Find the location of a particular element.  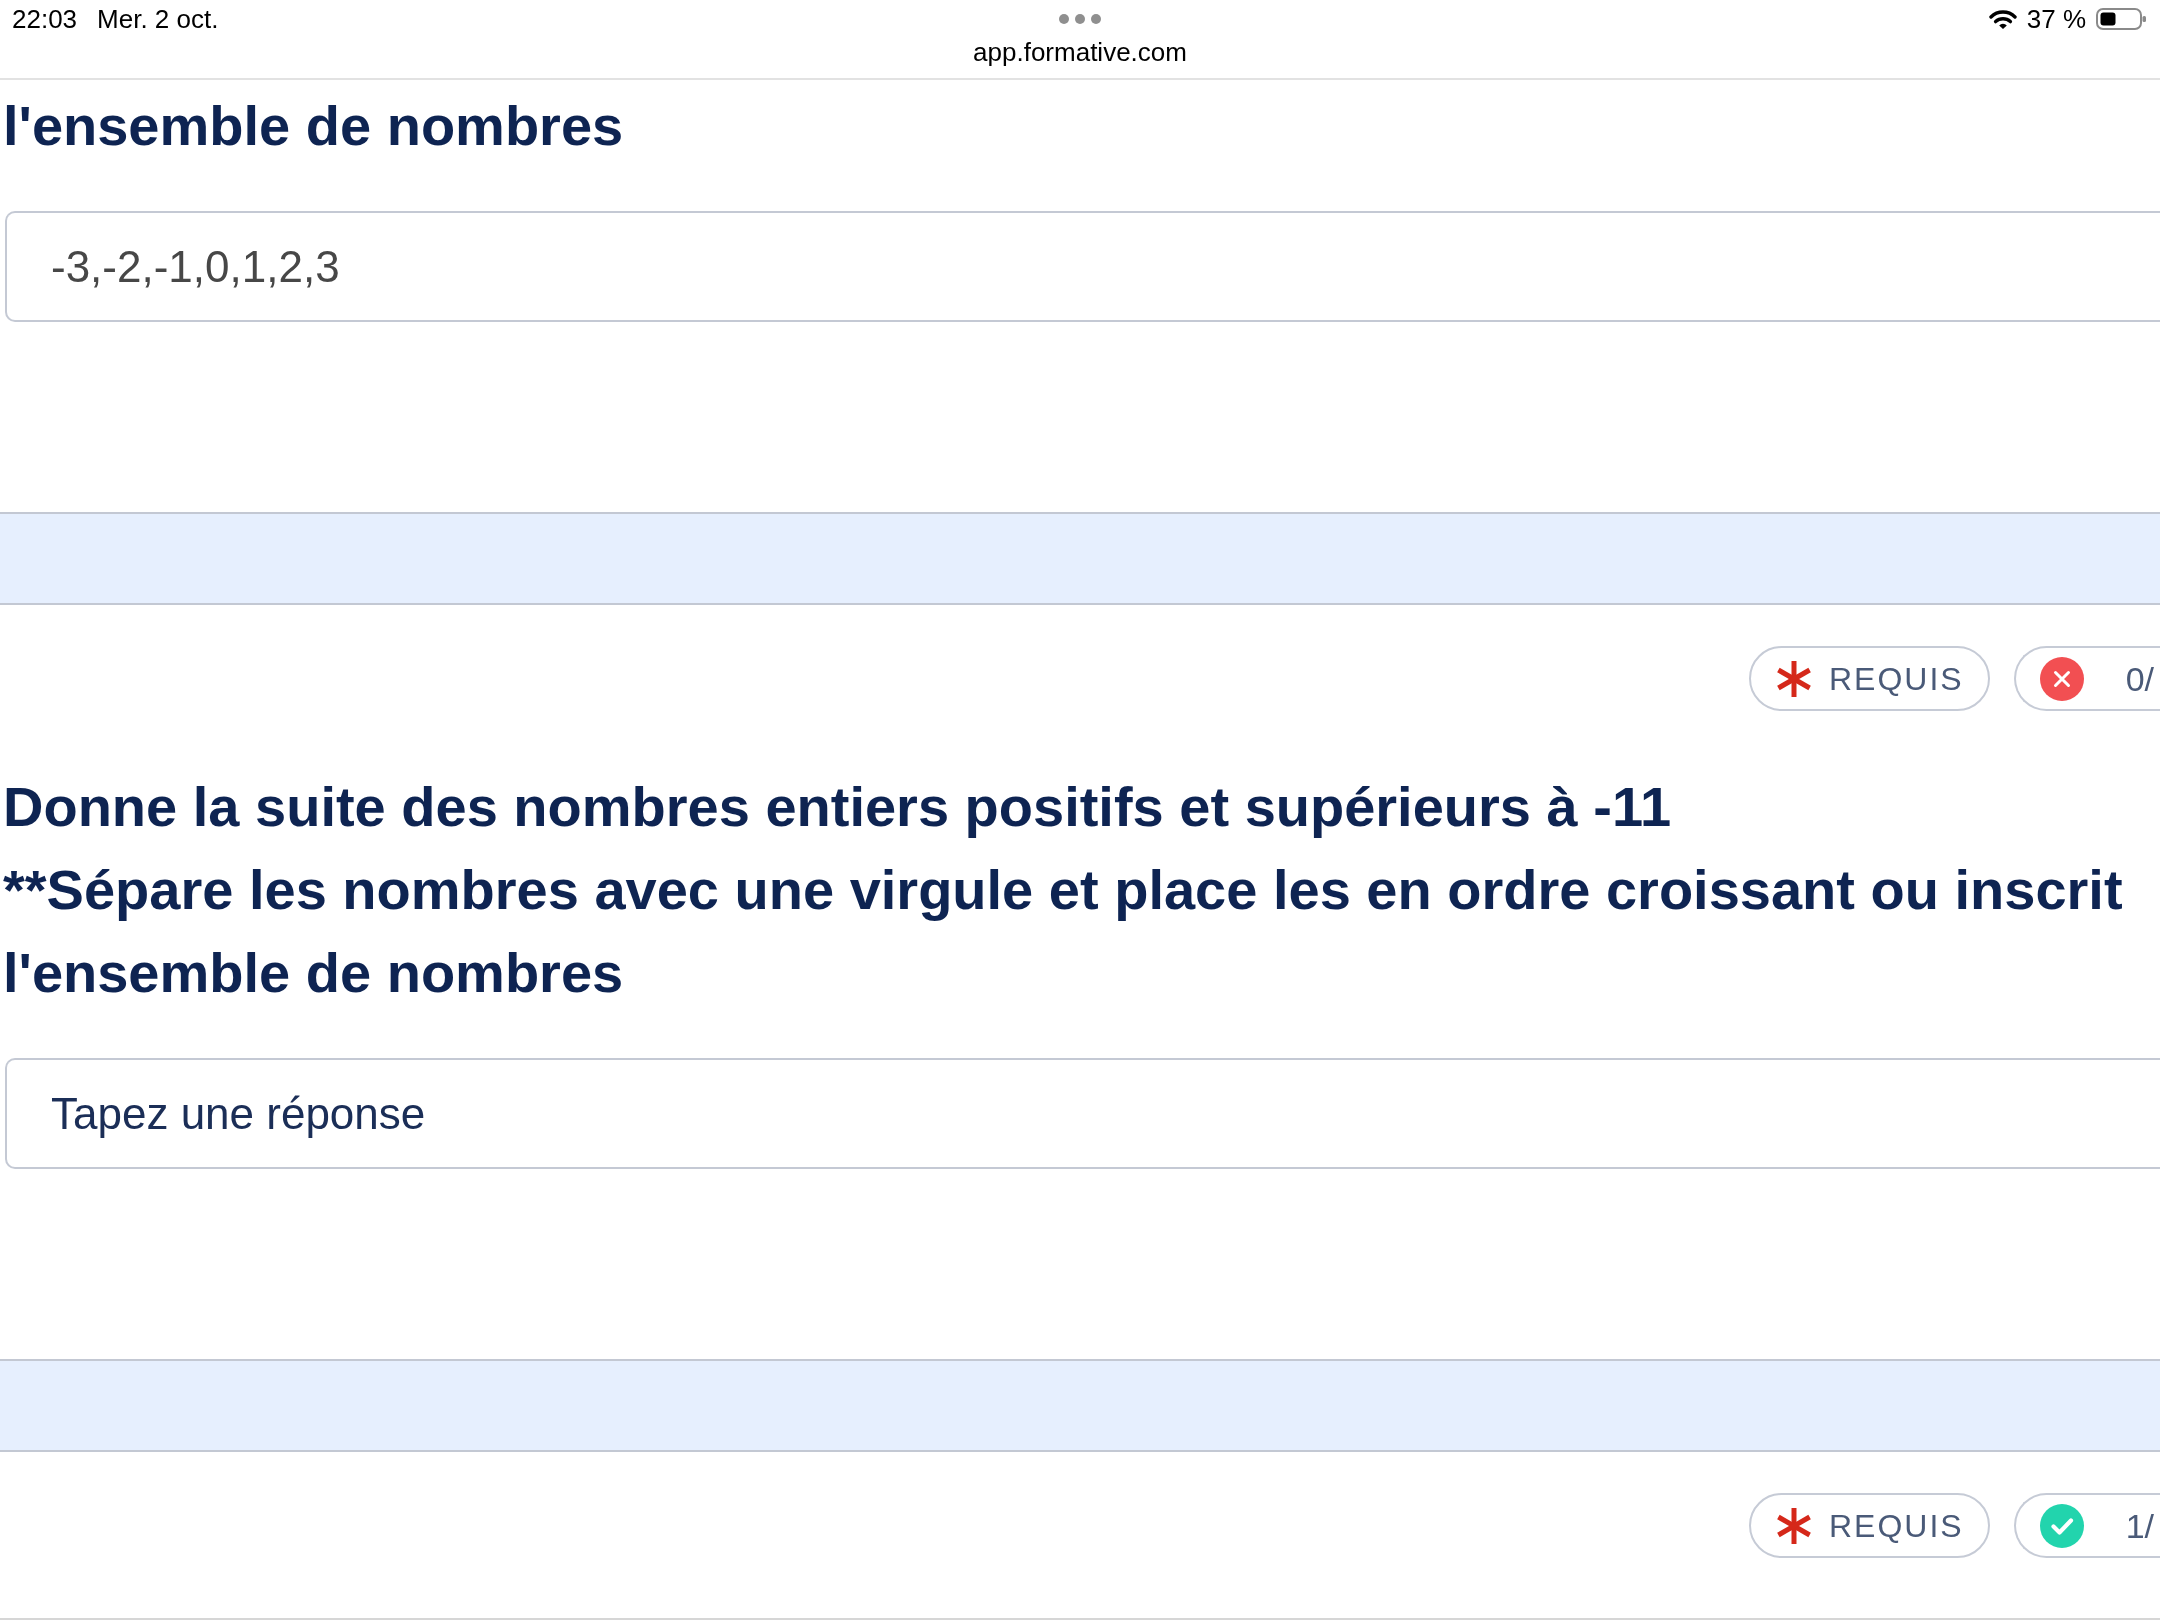

answer-field: Tapez une réponse is located at coordinates (1082, 1113).